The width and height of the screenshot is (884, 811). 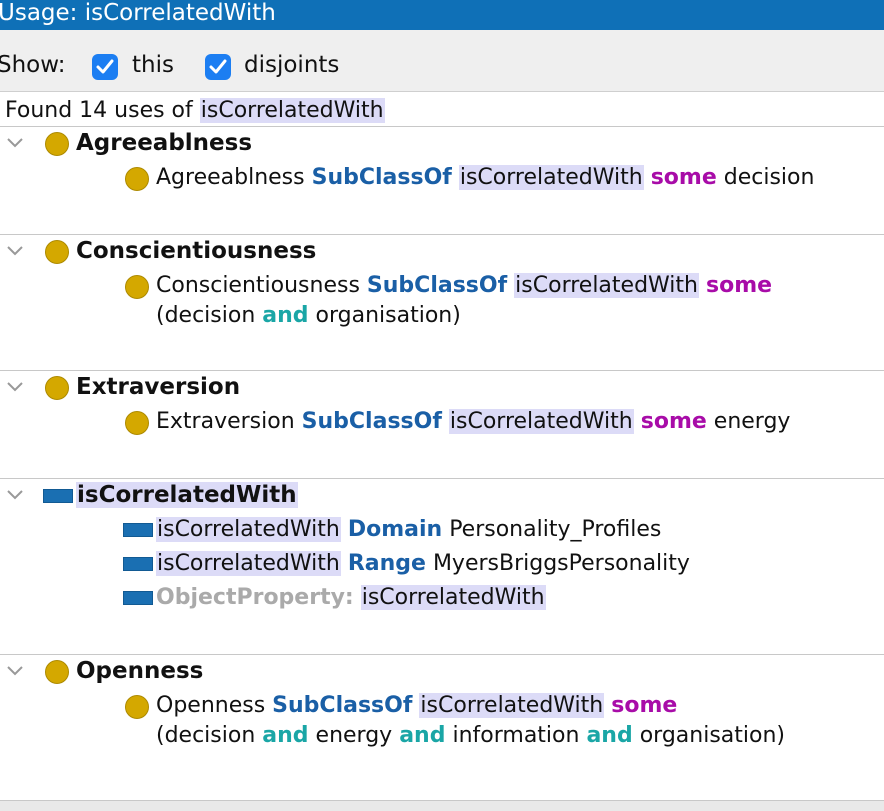 I want to click on group-heading: Openness, so click(x=139, y=671).